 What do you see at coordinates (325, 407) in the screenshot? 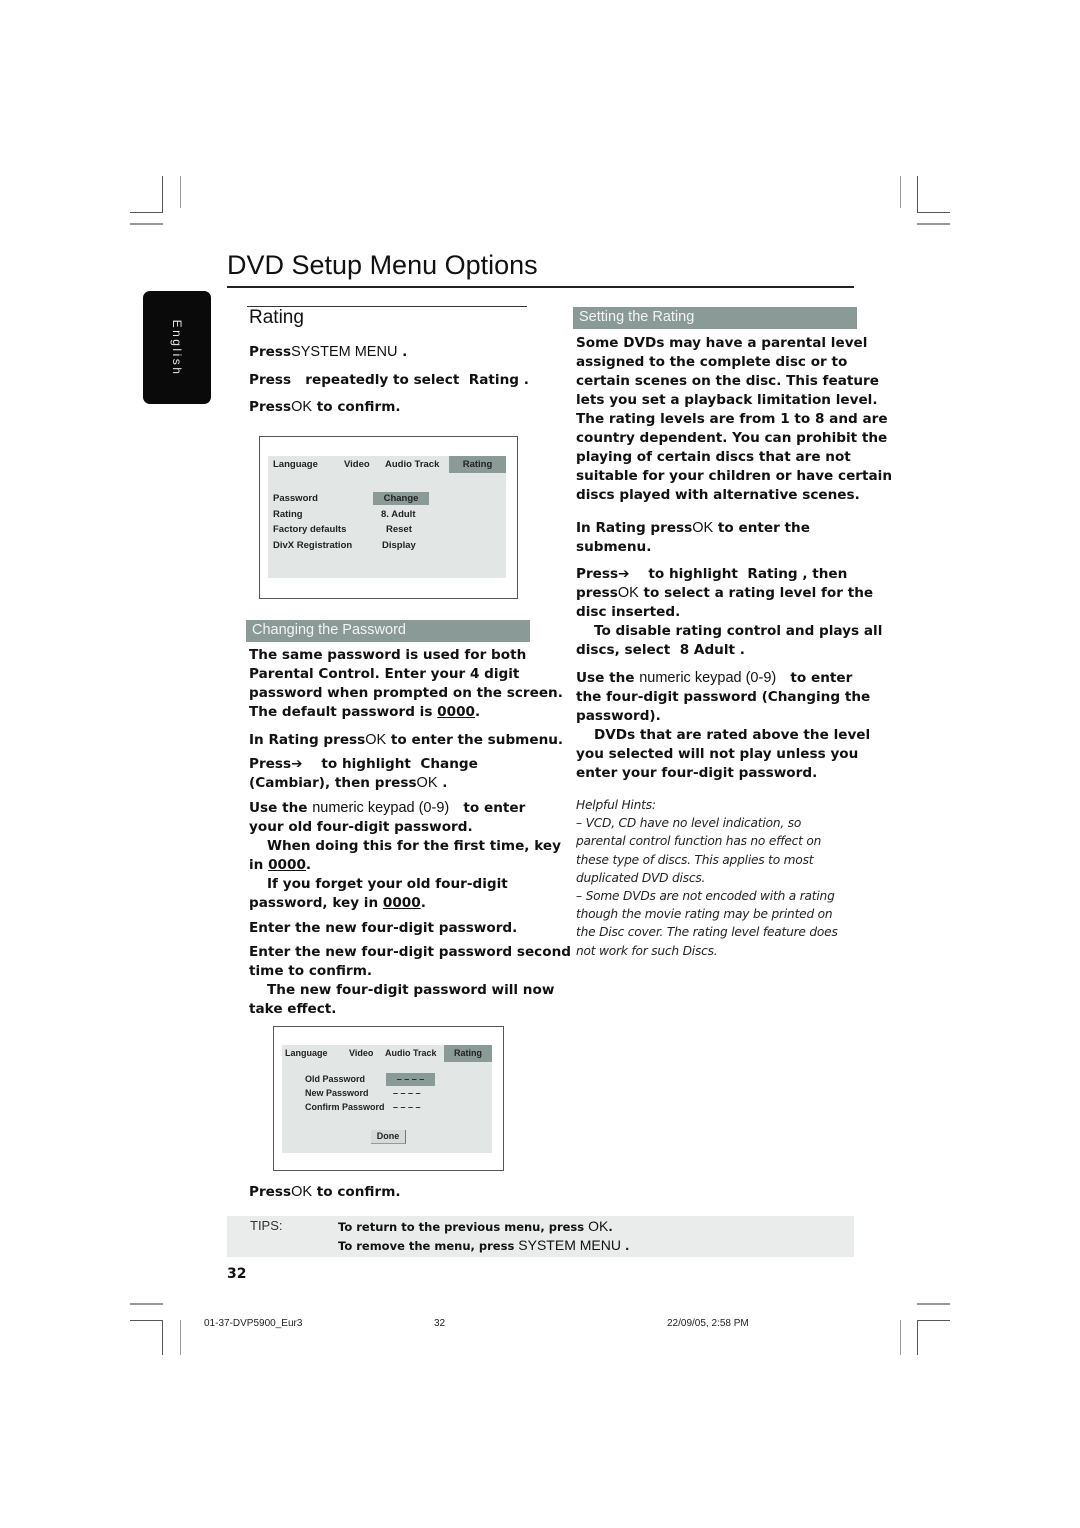
I see `rating-step-3: PressOK to confirm.` at bounding box center [325, 407].